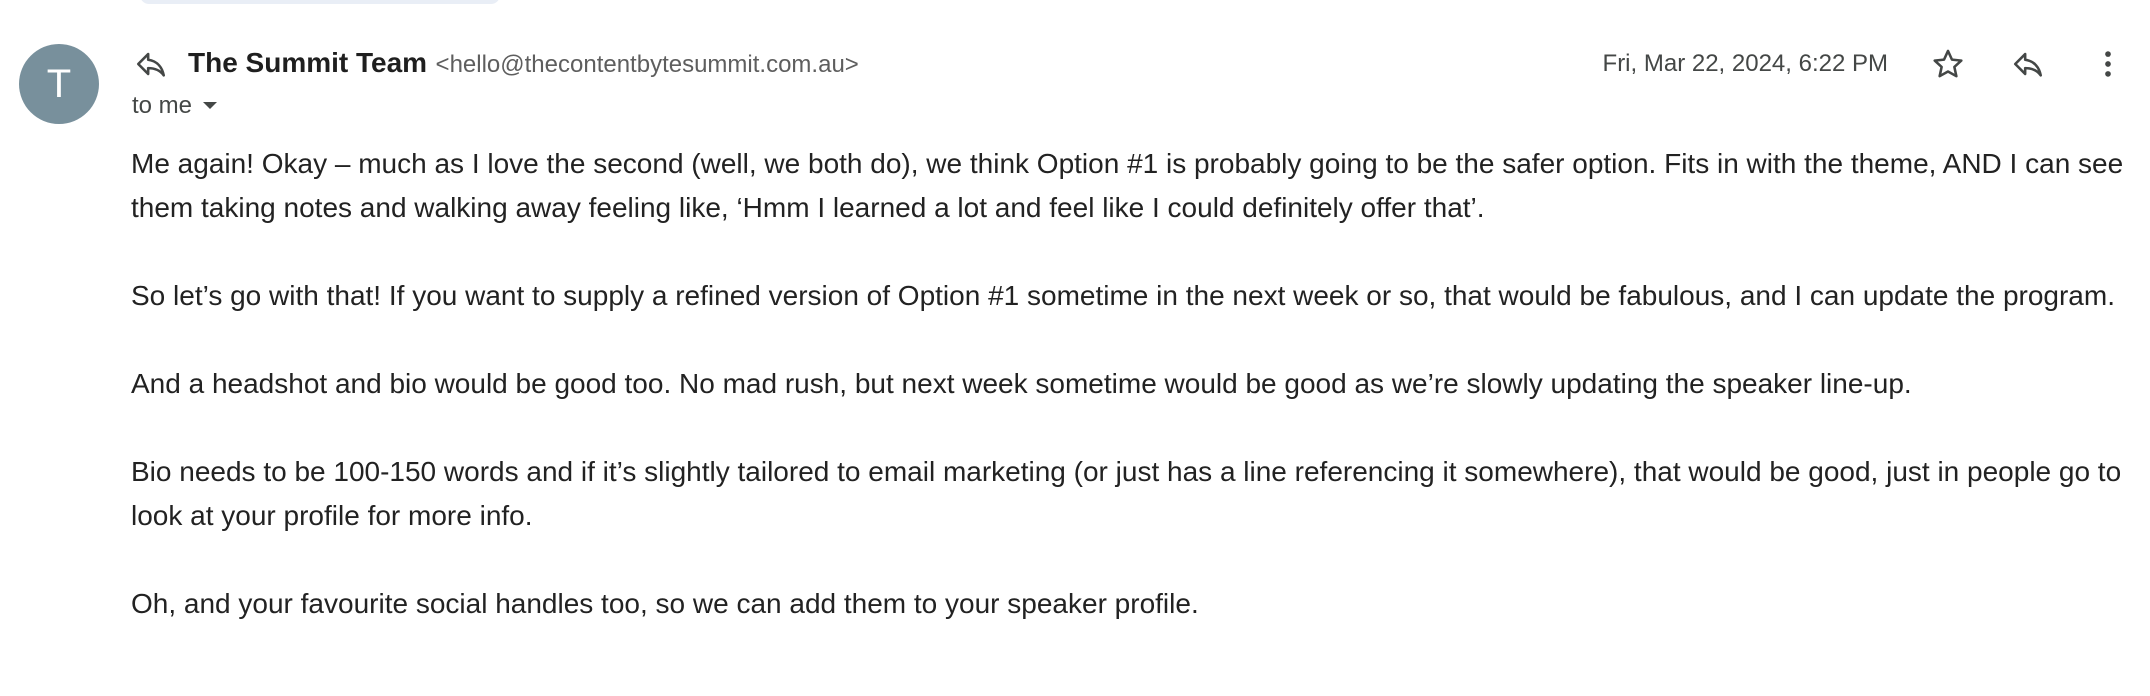  Describe the element at coordinates (307, 62) in the screenshot. I see `sender-name: The Summit Team` at that location.